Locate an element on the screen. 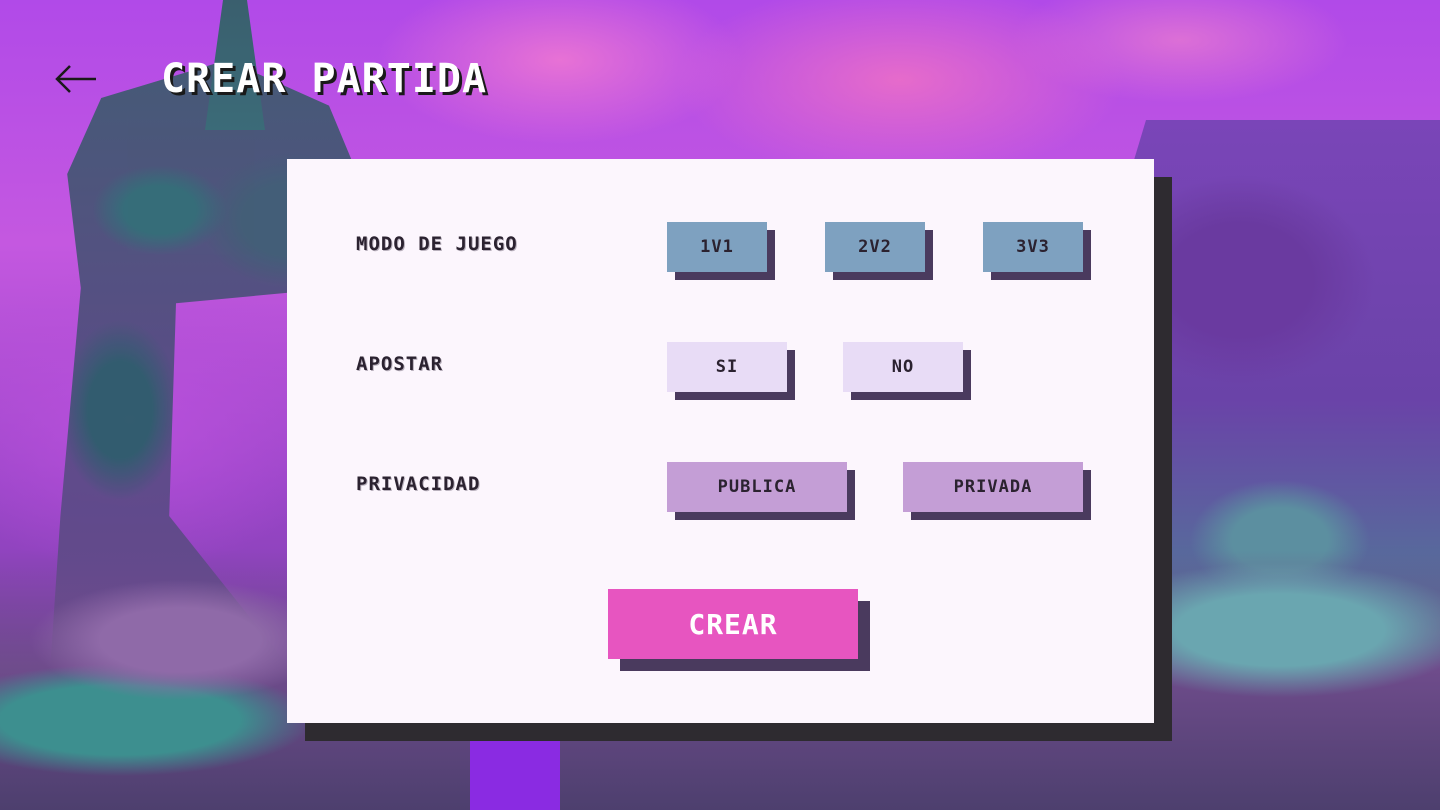  mode-2v2-button: 2V2 is located at coordinates (875, 247).